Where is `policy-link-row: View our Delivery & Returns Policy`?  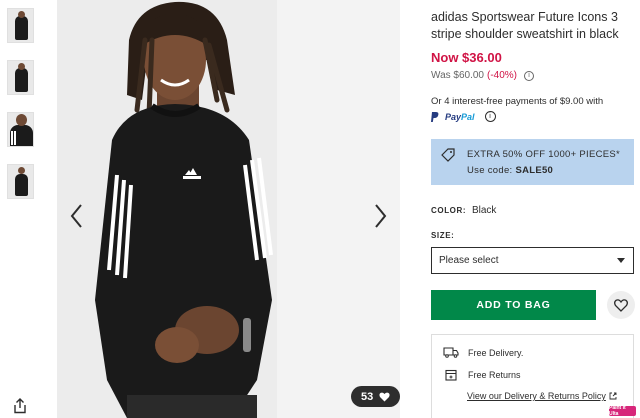 policy-link-row: View our Delivery & Returns Policy is located at coordinates (542, 396).